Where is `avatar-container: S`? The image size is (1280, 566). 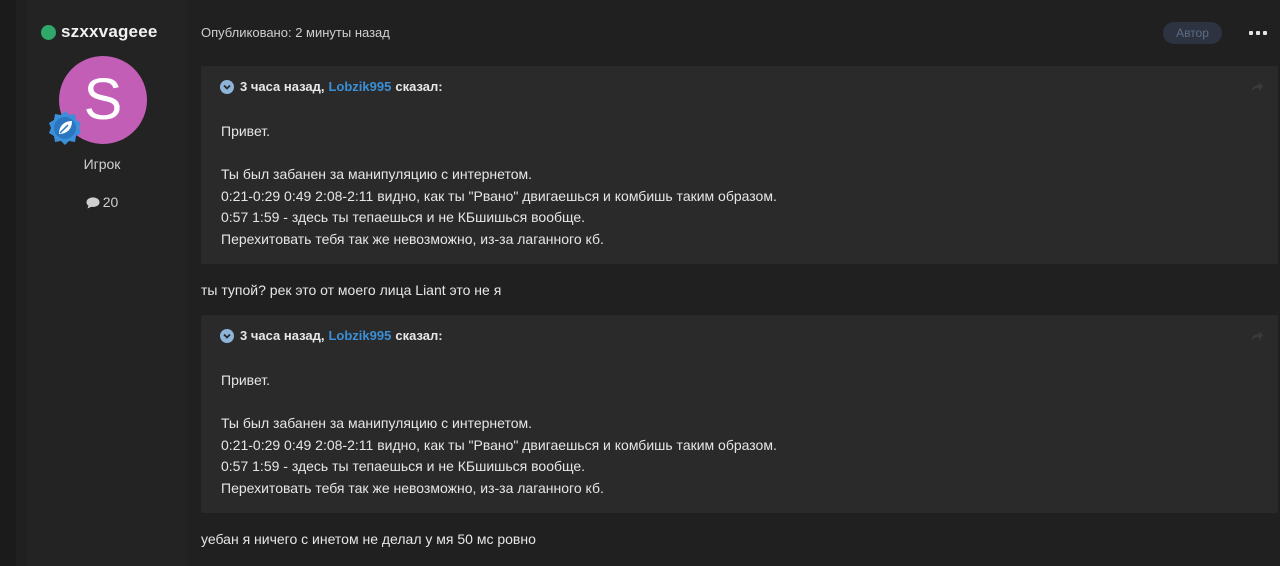
avatar-container: S is located at coordinates (98, 100).